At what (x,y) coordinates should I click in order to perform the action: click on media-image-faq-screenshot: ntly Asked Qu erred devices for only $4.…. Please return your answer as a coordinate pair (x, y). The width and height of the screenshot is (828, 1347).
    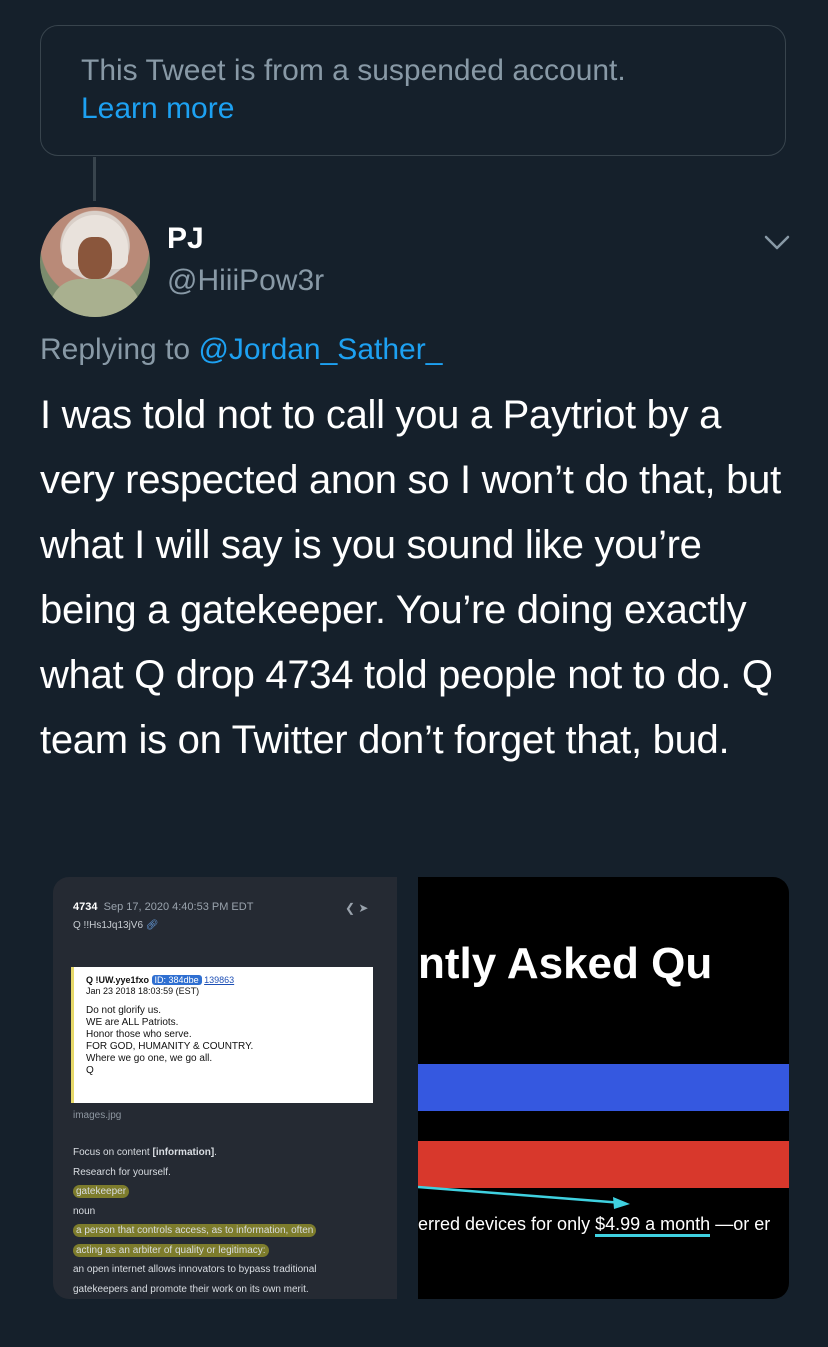
    Looking at the image, I should click on (603, 1088).